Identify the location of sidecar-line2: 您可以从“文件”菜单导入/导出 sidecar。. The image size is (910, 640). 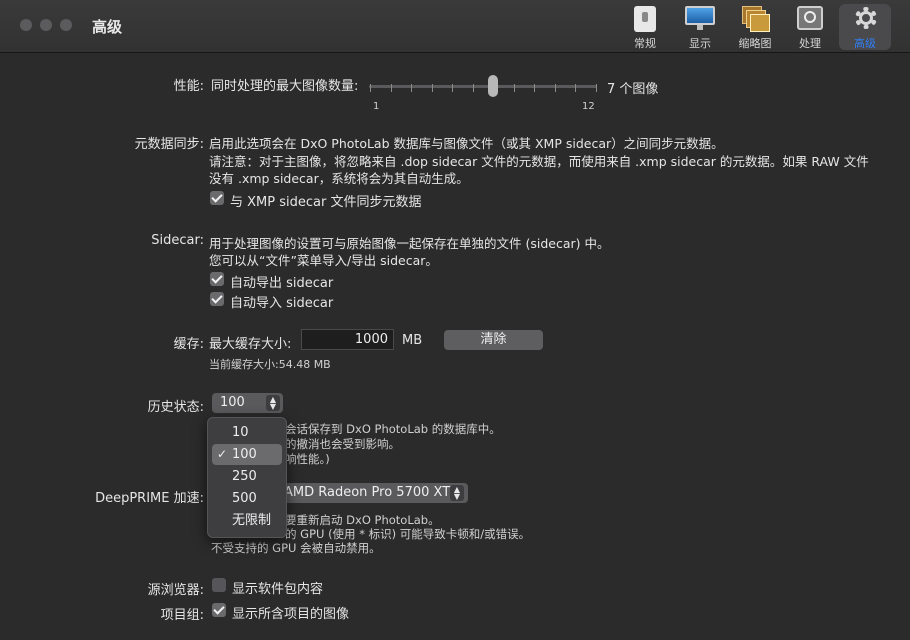
(323, 260).